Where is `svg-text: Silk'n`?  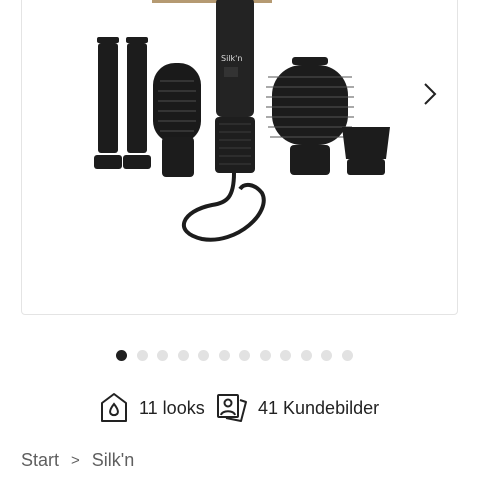
svg-text: Silk'n is located at coordinates (231, 58).